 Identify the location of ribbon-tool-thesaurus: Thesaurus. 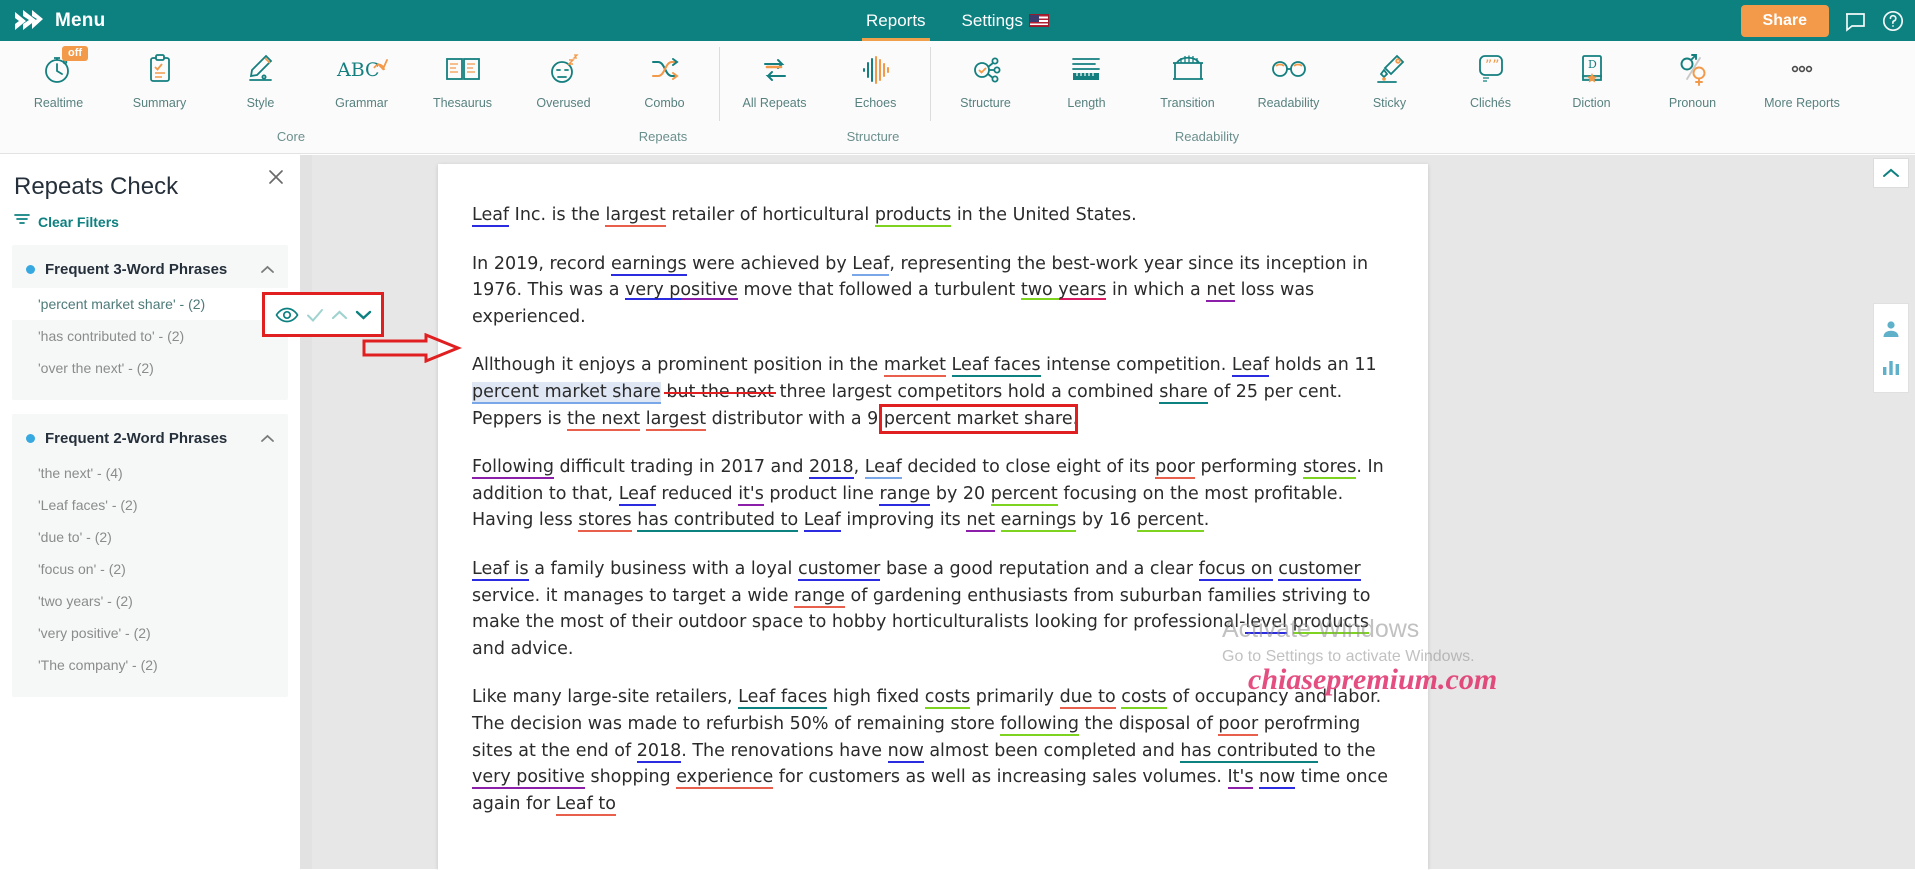
(462, 83).